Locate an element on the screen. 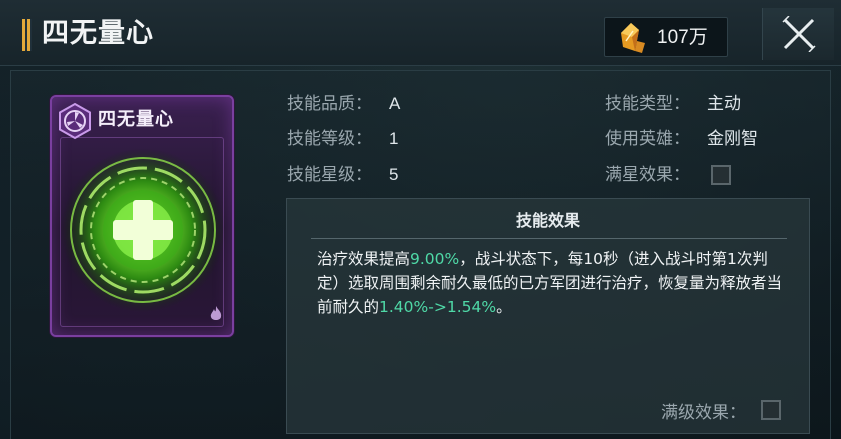  currency-display: 107万 is located at coordinates (666, 37).